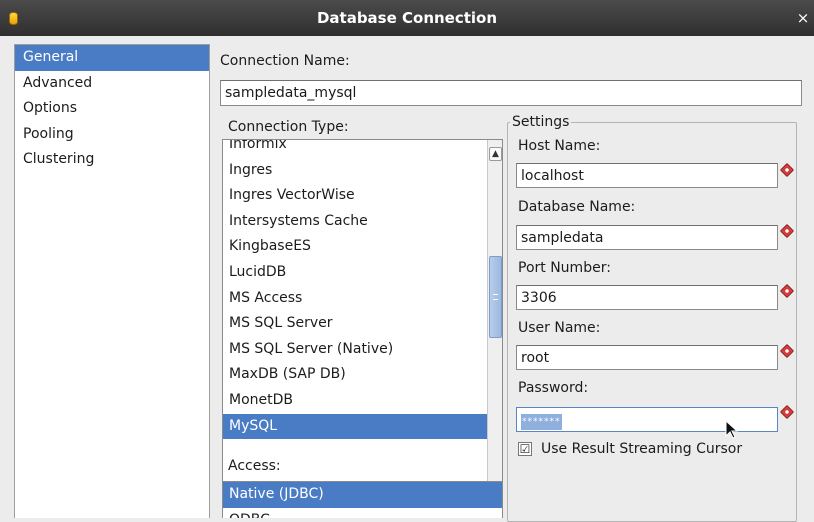 The height and width of the screenshot is (522, 814). I want to click on connection-type-label: Connection Type:, so click(288, 127).